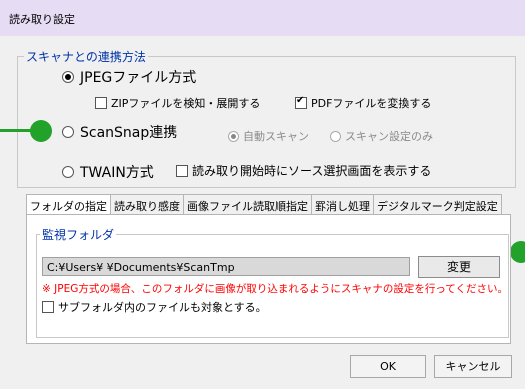  Describe the element at coordinates (388, 366) in the screenshot. I see `ok-button: OK` at that location.